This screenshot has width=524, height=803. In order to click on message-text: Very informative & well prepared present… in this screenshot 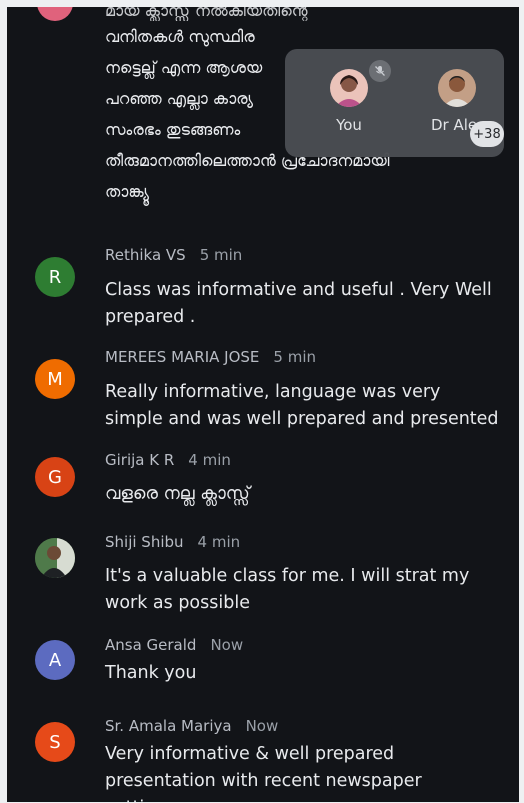, I will do `click(263, 773)`.